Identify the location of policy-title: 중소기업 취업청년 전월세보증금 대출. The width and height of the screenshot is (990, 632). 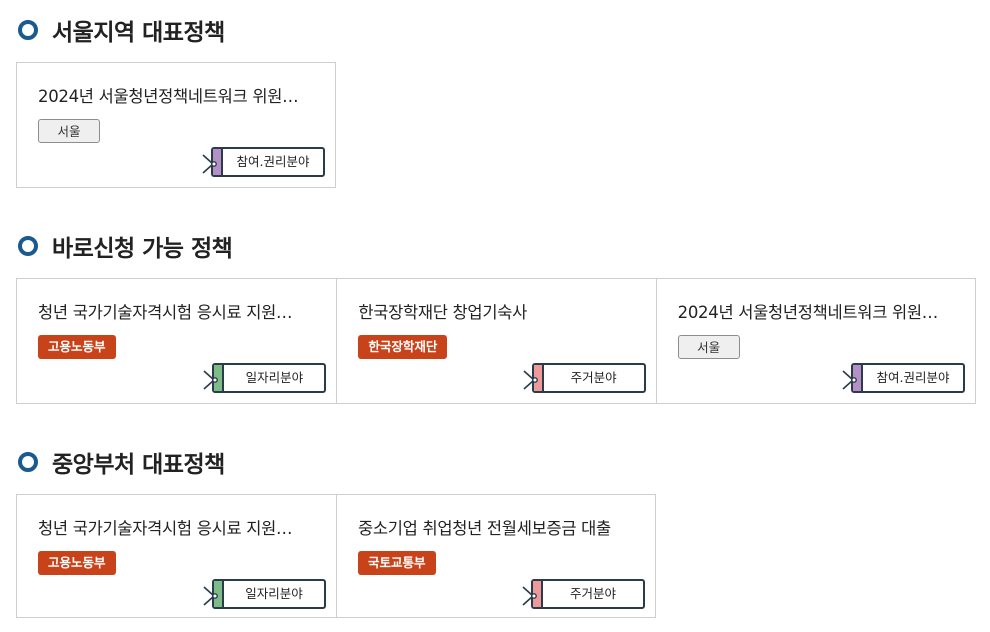
(500, 527).